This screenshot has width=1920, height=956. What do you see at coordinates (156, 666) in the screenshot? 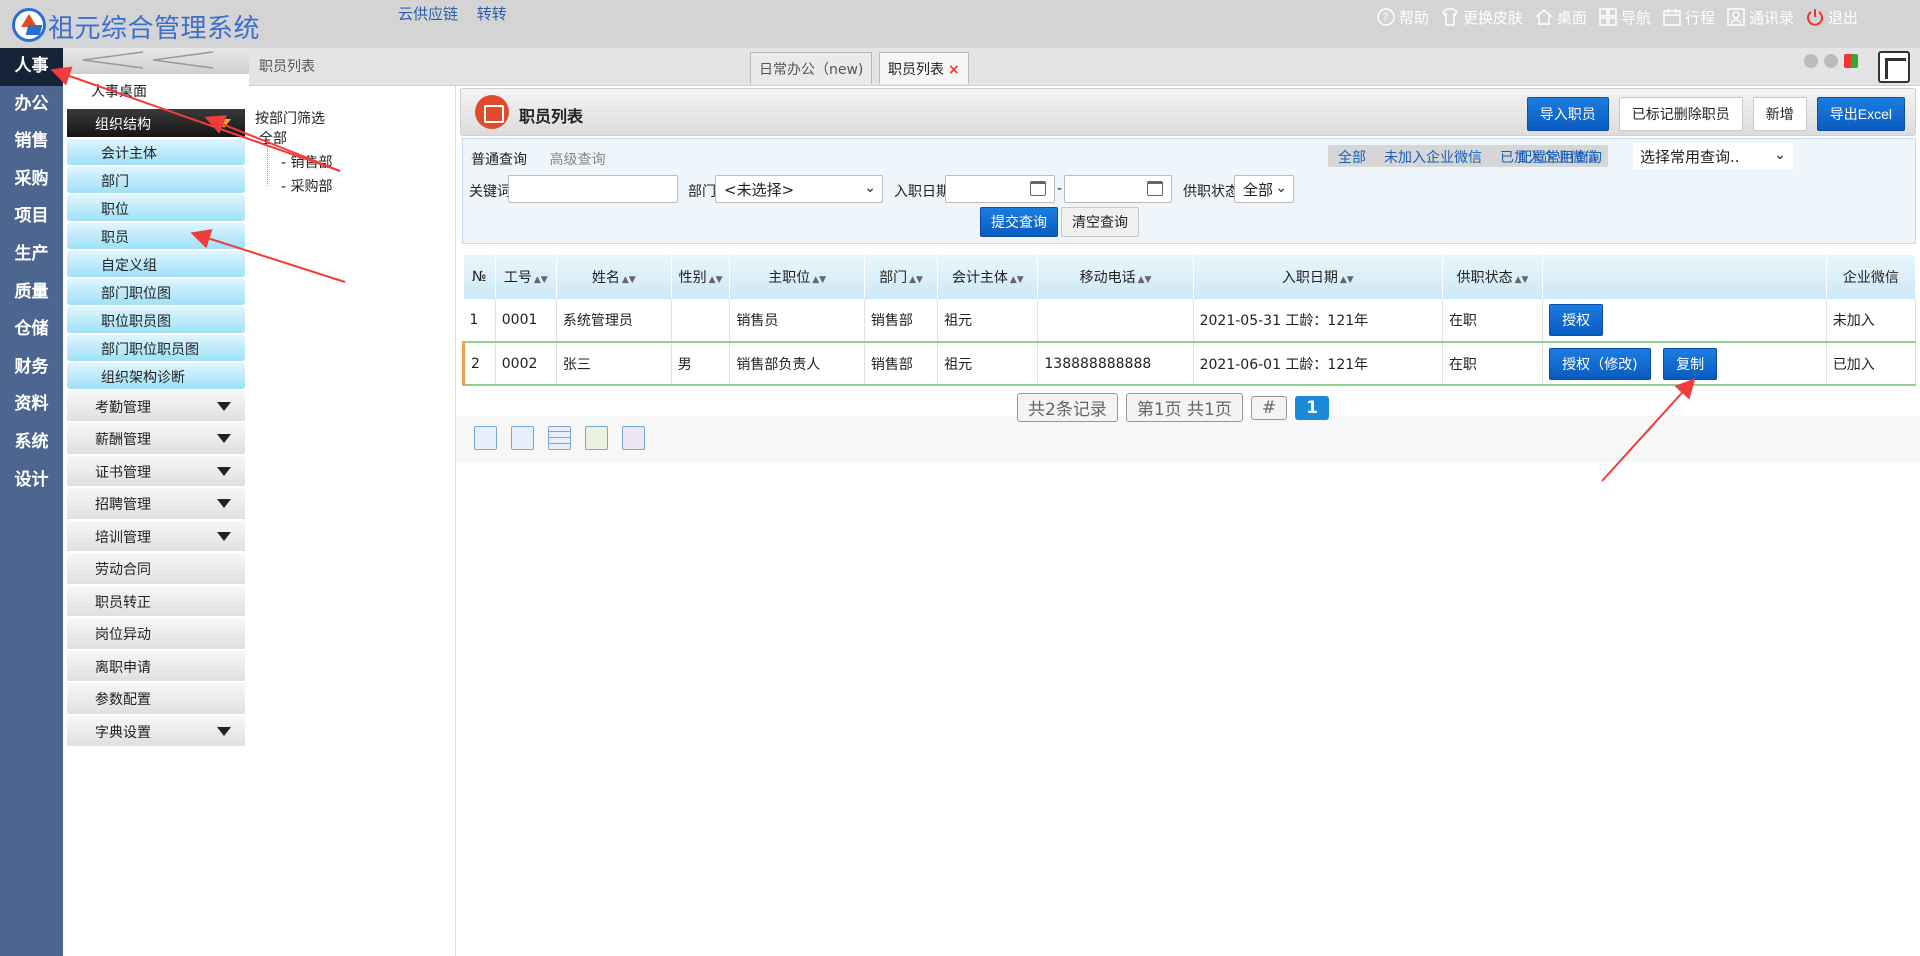
I see `sidebar-item-resignation: 离职申请` at bounding box center [156, 666].